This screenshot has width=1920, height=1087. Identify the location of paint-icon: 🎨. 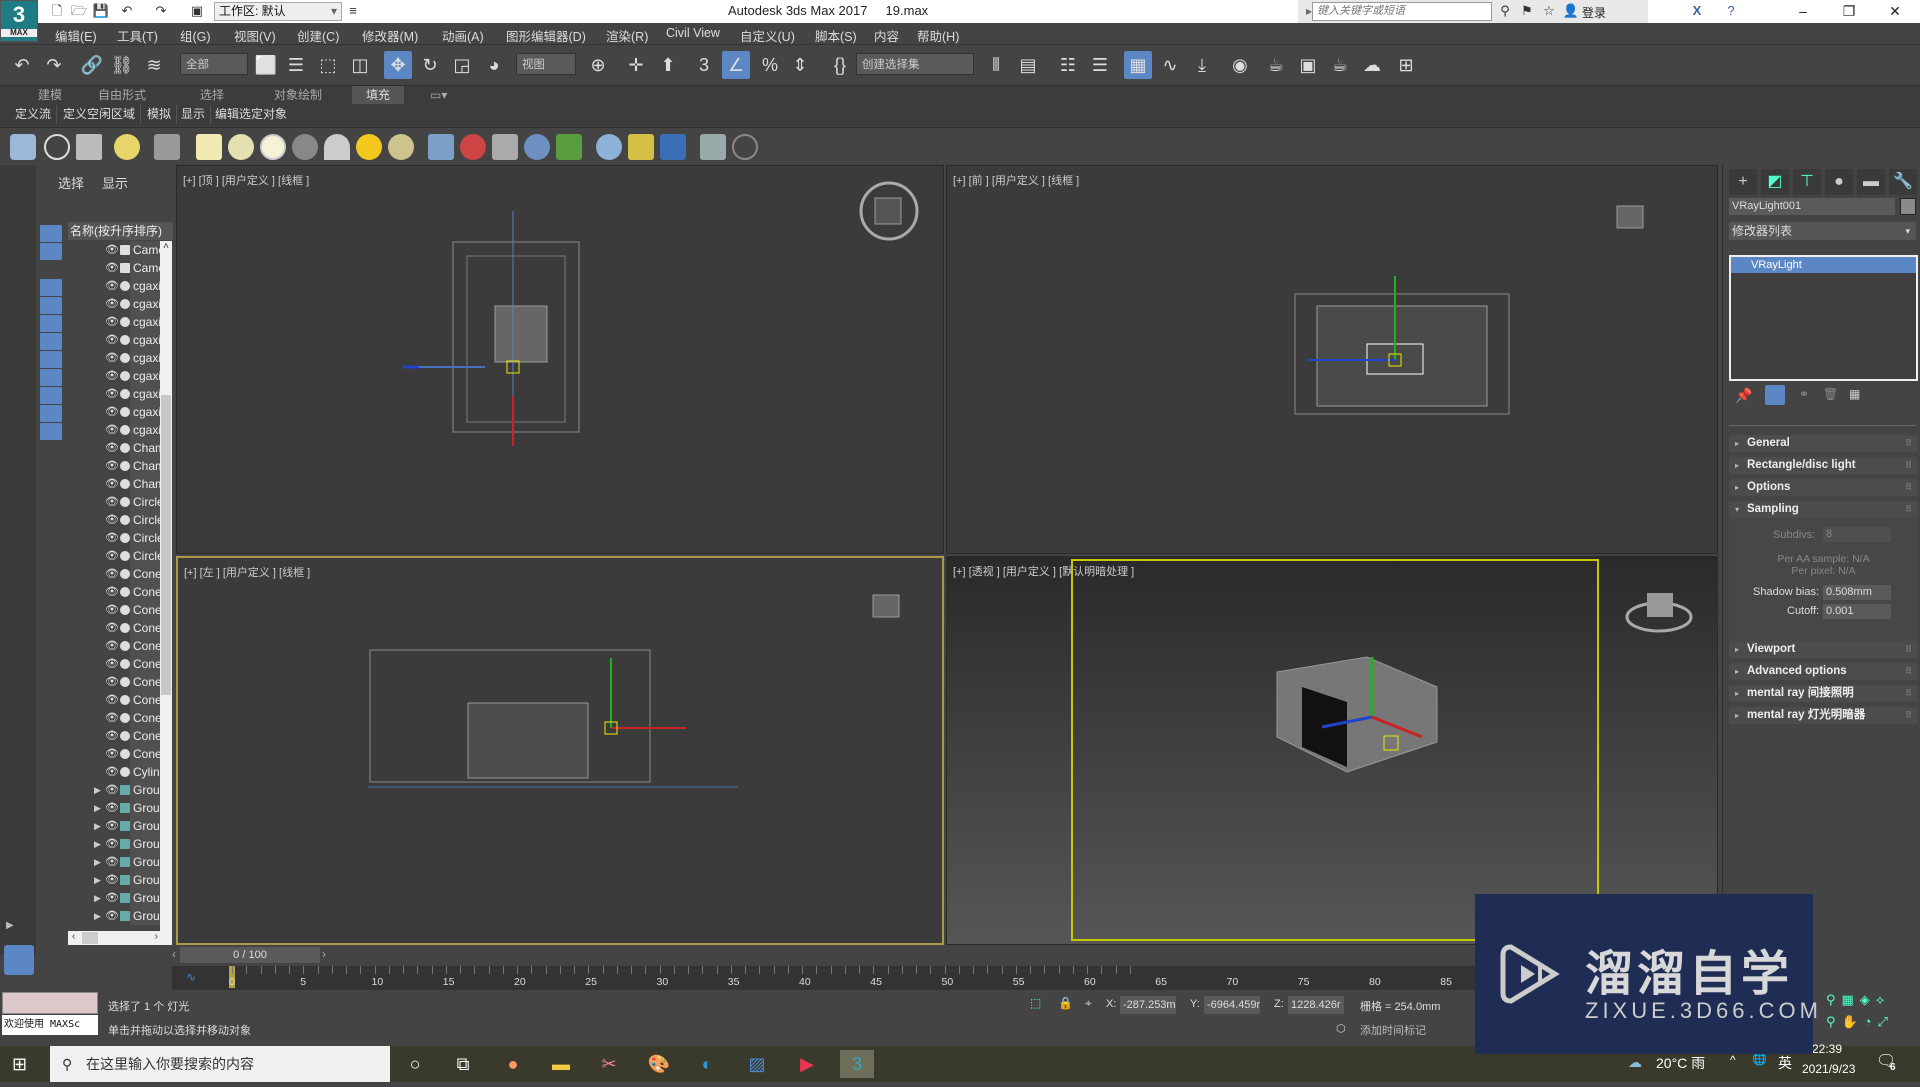
(659, 1064).